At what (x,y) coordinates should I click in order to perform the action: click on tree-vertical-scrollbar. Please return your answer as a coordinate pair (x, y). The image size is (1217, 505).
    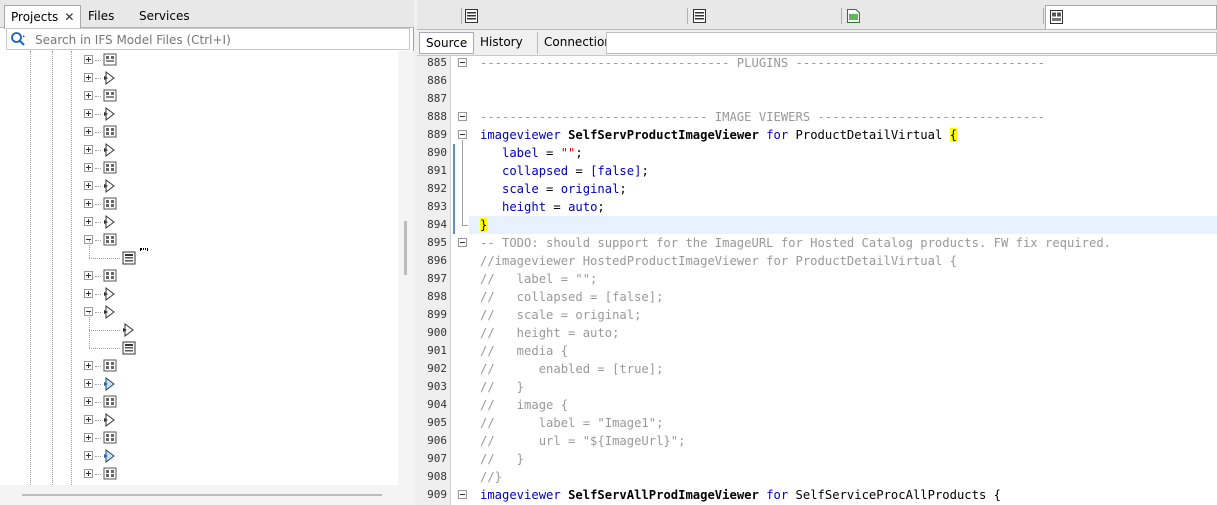
    Looking at the image, I should click on (406, 268).